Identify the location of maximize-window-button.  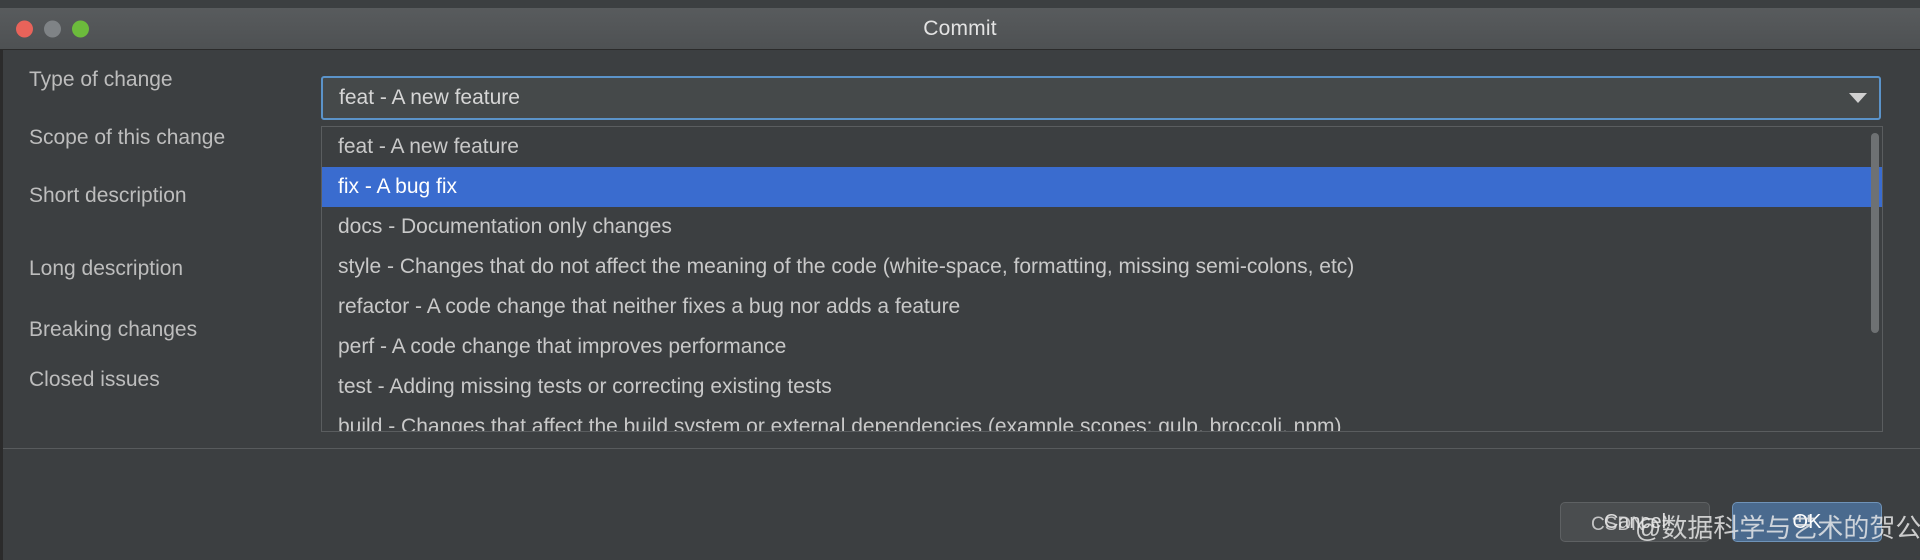
(80, 28).